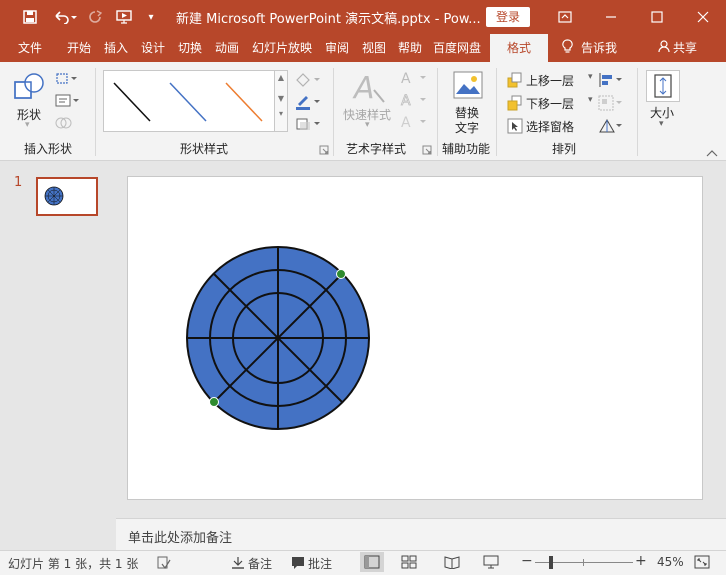 The width and height of the screenshot is (726, 575). What do you see at coordinates (214, 402) in the screenshot?
I see `line-handle-bottom-left` at bounding box center [214, 402].